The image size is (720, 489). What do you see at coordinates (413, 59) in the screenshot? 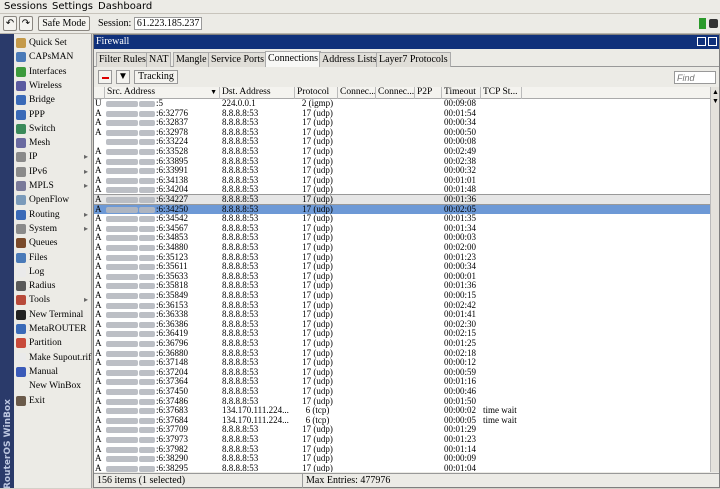
I see `tab-layer7-protocols: Layer7 Protocols` at bounding box center [413, 59].